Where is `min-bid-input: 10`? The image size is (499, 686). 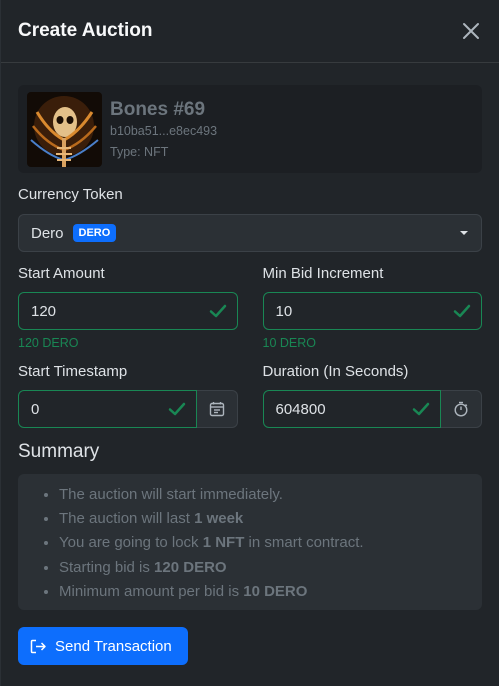 min-bid-input: 10 is located at coordinates (372, 311).